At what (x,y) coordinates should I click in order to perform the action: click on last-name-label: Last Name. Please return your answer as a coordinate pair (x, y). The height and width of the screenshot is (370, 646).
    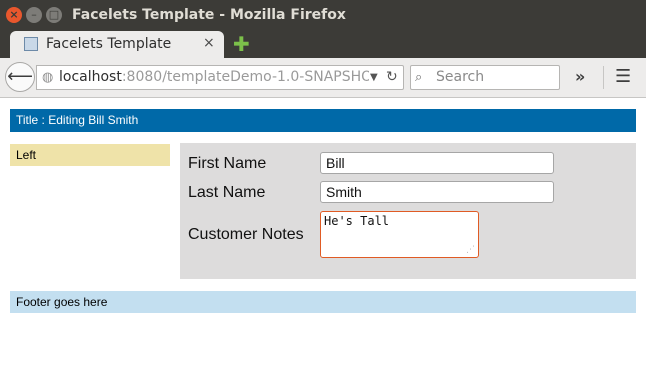
    Looking at the image, I should click on (227, 192).